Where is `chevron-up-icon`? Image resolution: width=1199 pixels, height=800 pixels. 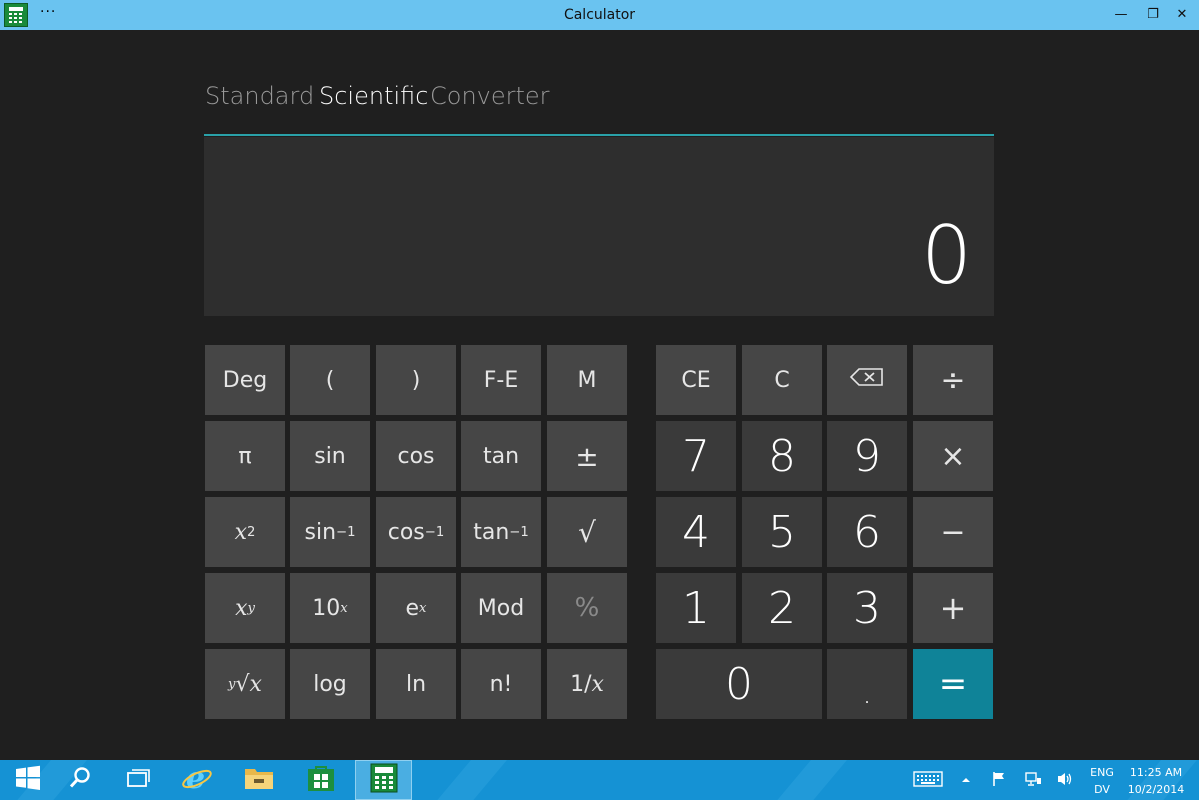
chevron-up-icon is located at coordinates (966, 780).